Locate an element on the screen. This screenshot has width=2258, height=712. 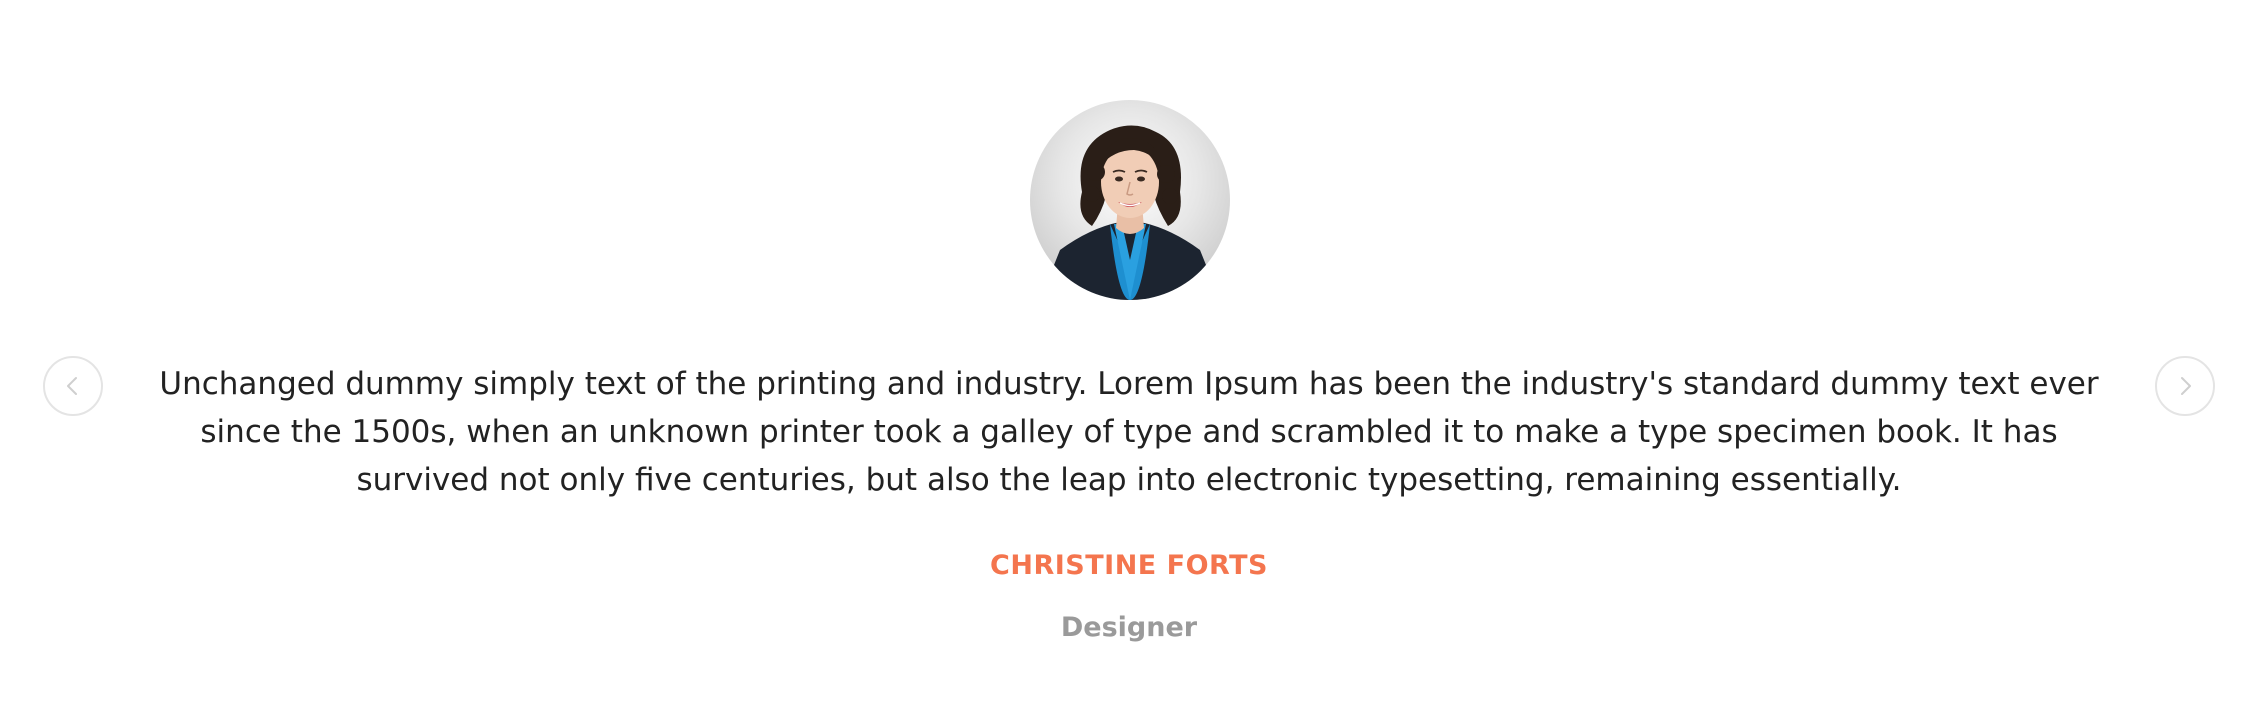
chevron-left-icon is located at coordinates (72, 386).